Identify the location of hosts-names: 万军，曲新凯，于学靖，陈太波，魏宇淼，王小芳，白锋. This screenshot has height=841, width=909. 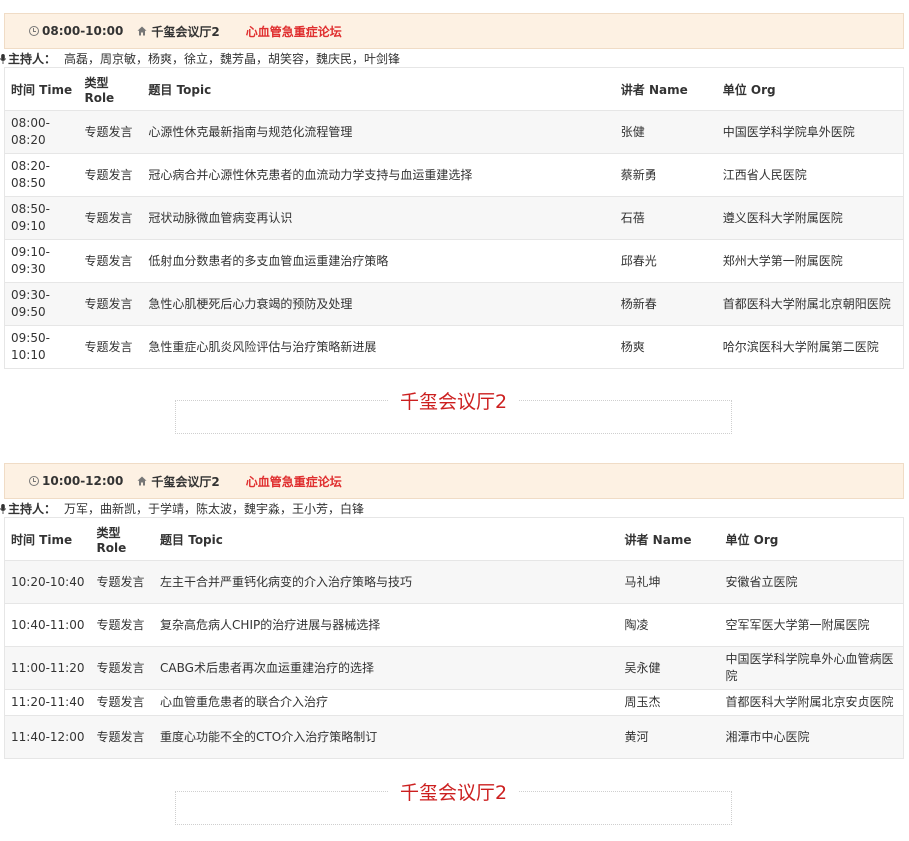
(214, 508).